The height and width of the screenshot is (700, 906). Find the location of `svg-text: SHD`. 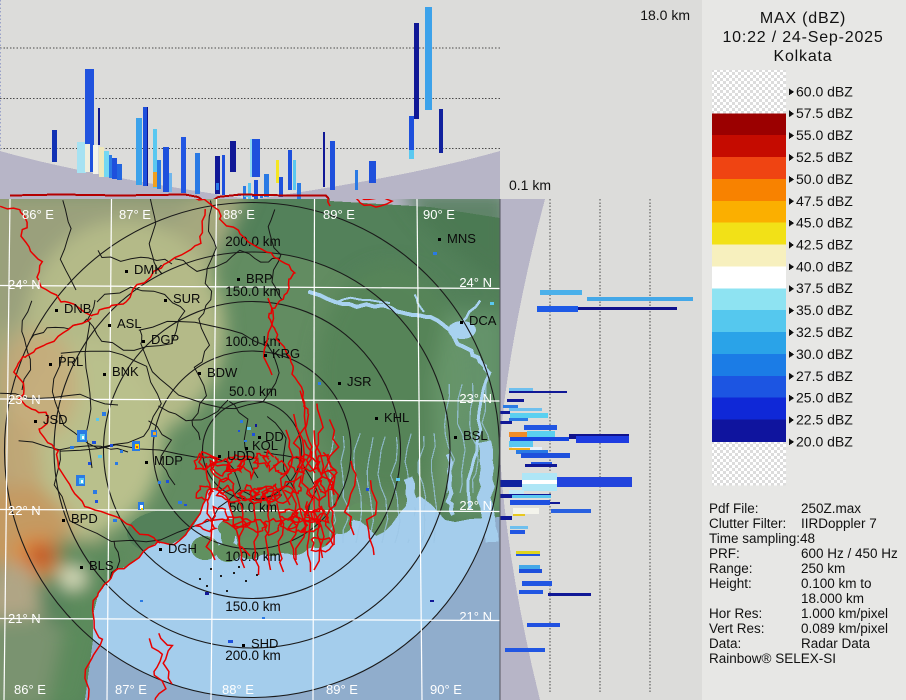

svg-text: SHD is located at coordinates (264, 643).